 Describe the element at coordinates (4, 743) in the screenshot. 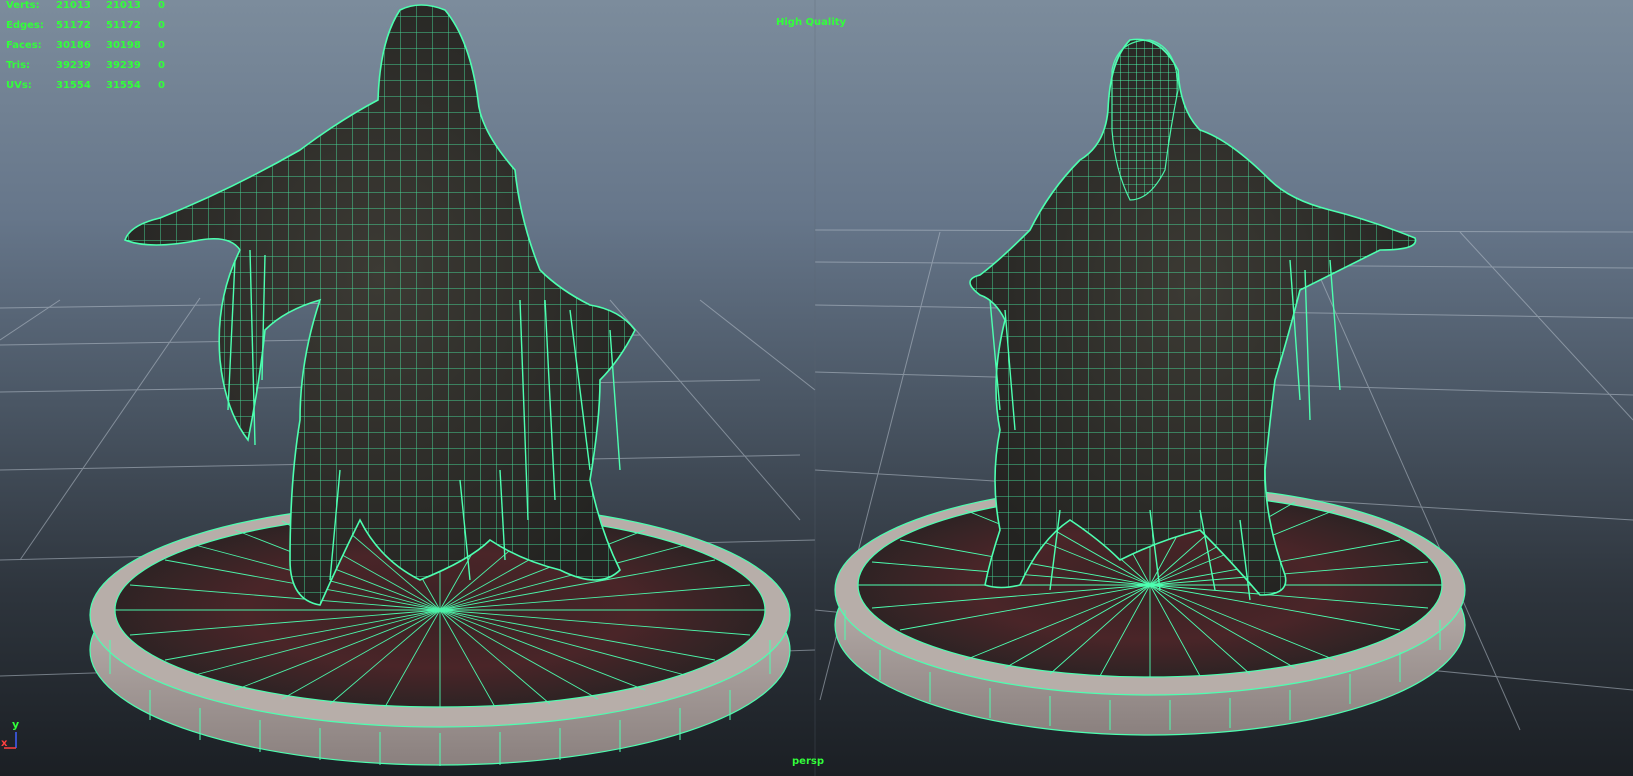

I see `axis-x-label: x` at that location.